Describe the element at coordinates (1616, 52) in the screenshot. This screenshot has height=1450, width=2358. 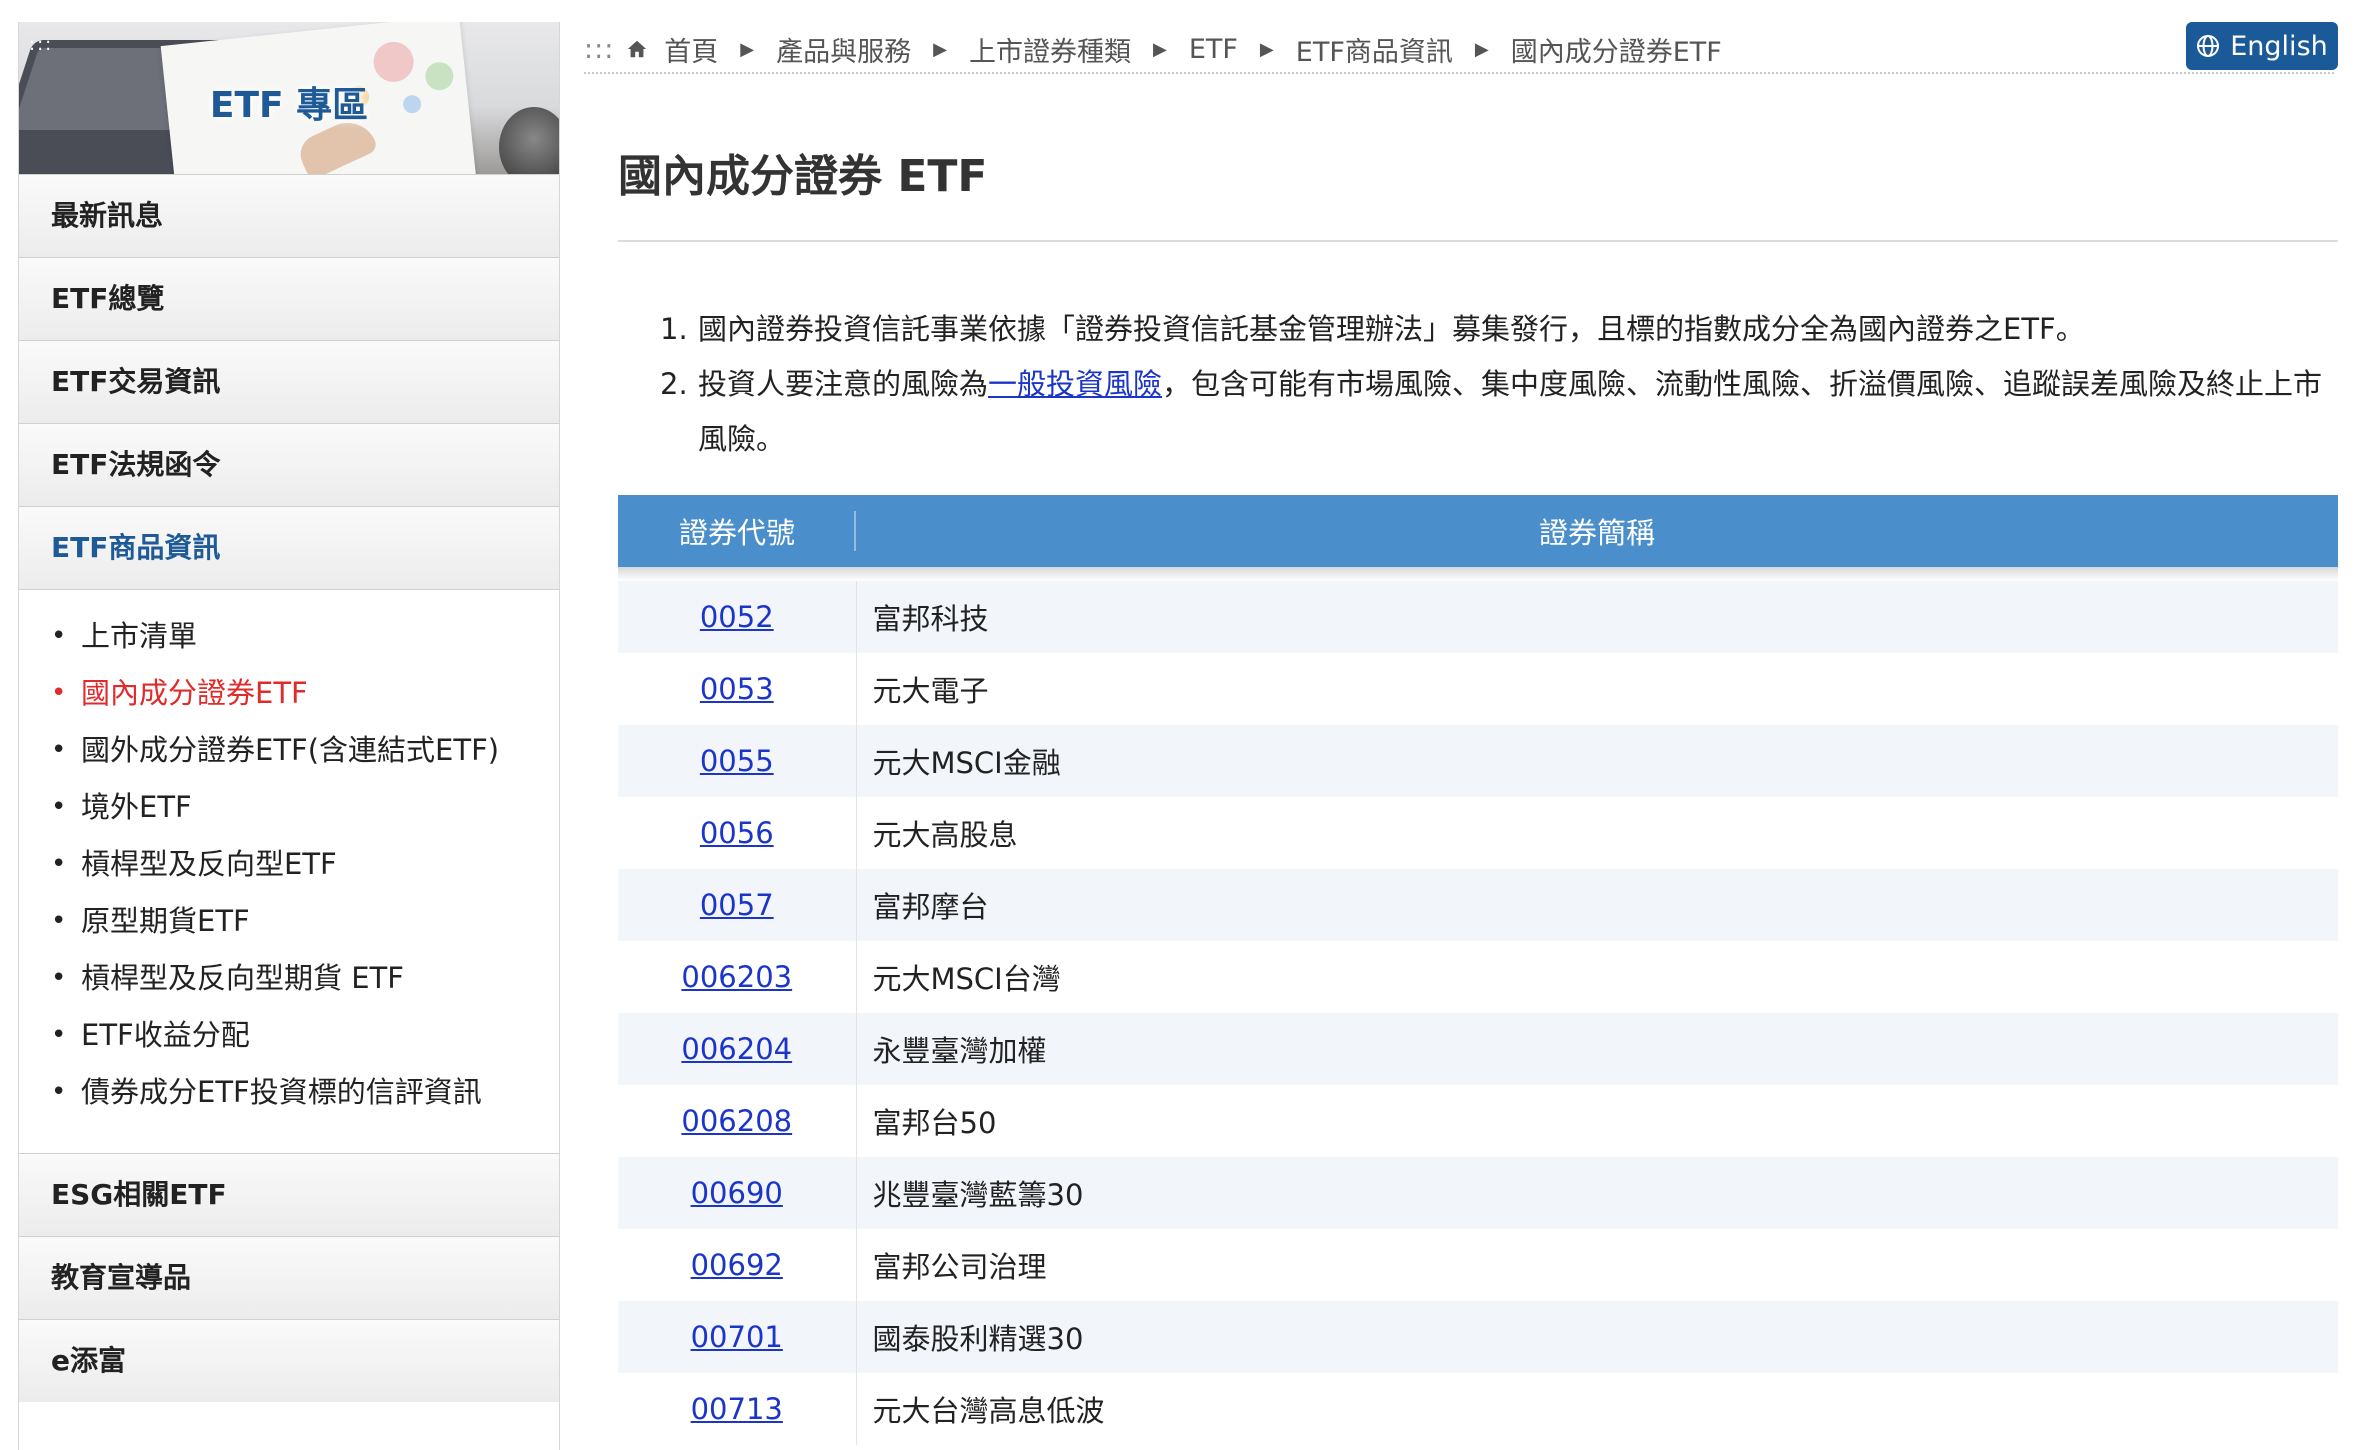
I see `breadcrumb-current: 國內成分證券ETF` at that location.